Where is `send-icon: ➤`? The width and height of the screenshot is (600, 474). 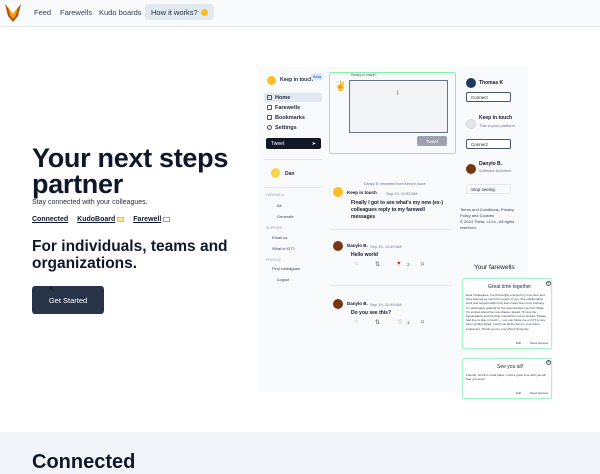
send-icon: ➤ is located at coordinates (313, 143).